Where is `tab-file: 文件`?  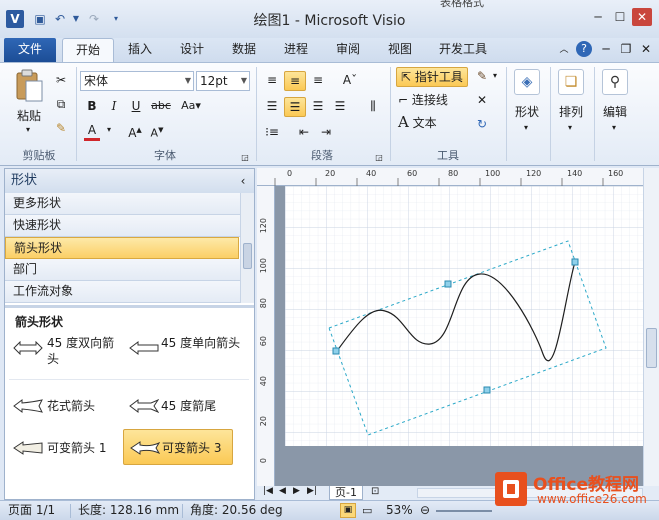 tab-file: 文件 is located at coordinates (30, 50).